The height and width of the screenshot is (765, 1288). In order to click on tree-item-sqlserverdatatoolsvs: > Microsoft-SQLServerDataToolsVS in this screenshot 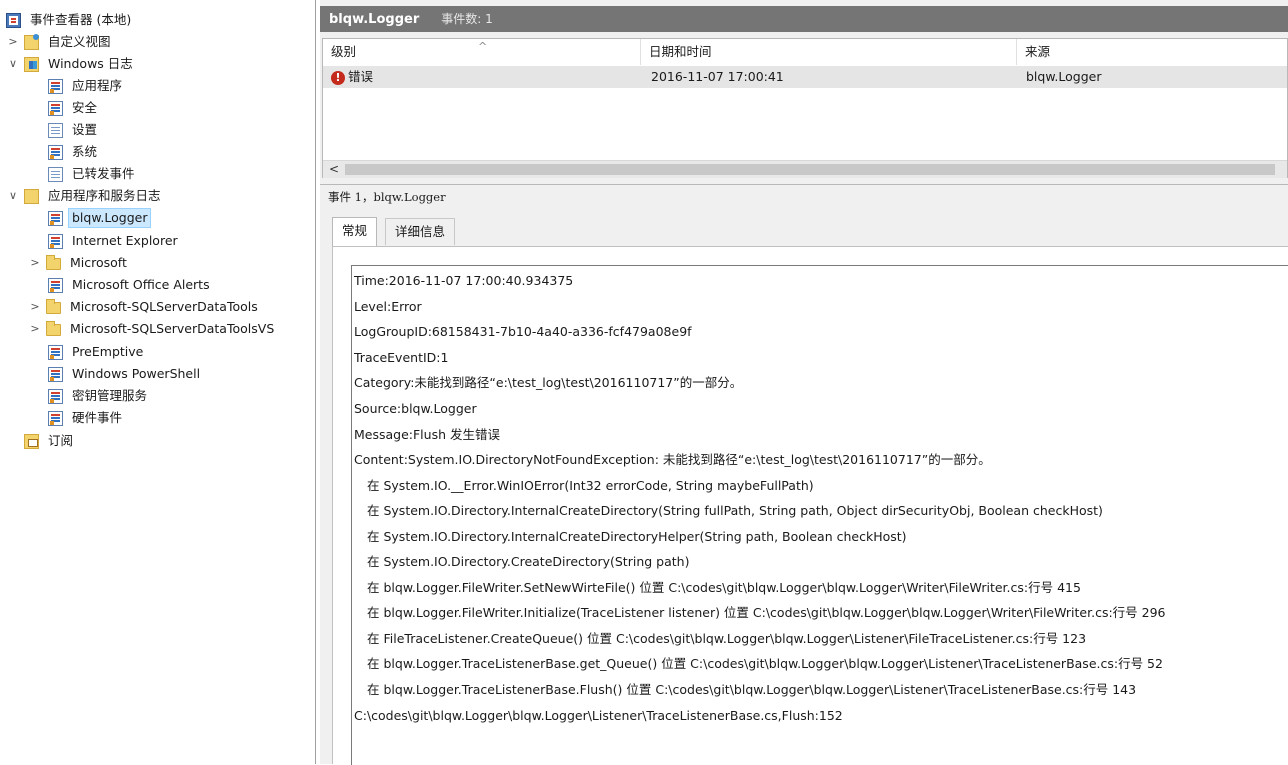, I will do `click(154, 329)`.